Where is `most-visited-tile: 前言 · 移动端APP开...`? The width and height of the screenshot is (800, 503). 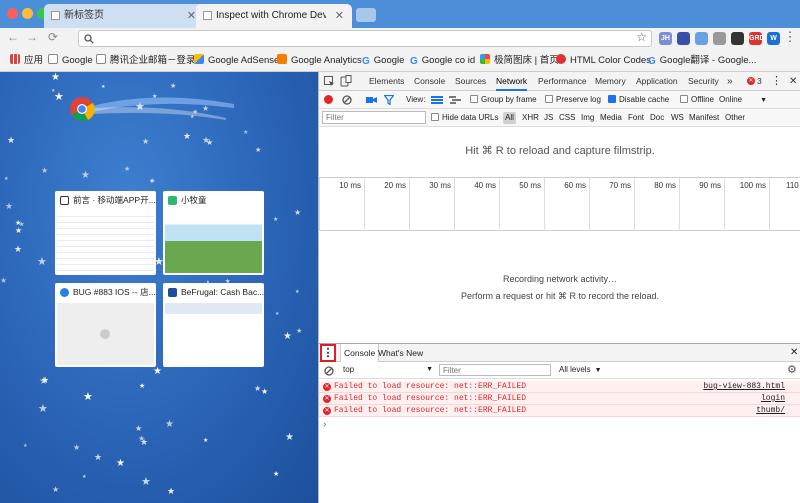 most-visited-tile: 前言 · 移动端APP开... is located at coordinates (105, 233).